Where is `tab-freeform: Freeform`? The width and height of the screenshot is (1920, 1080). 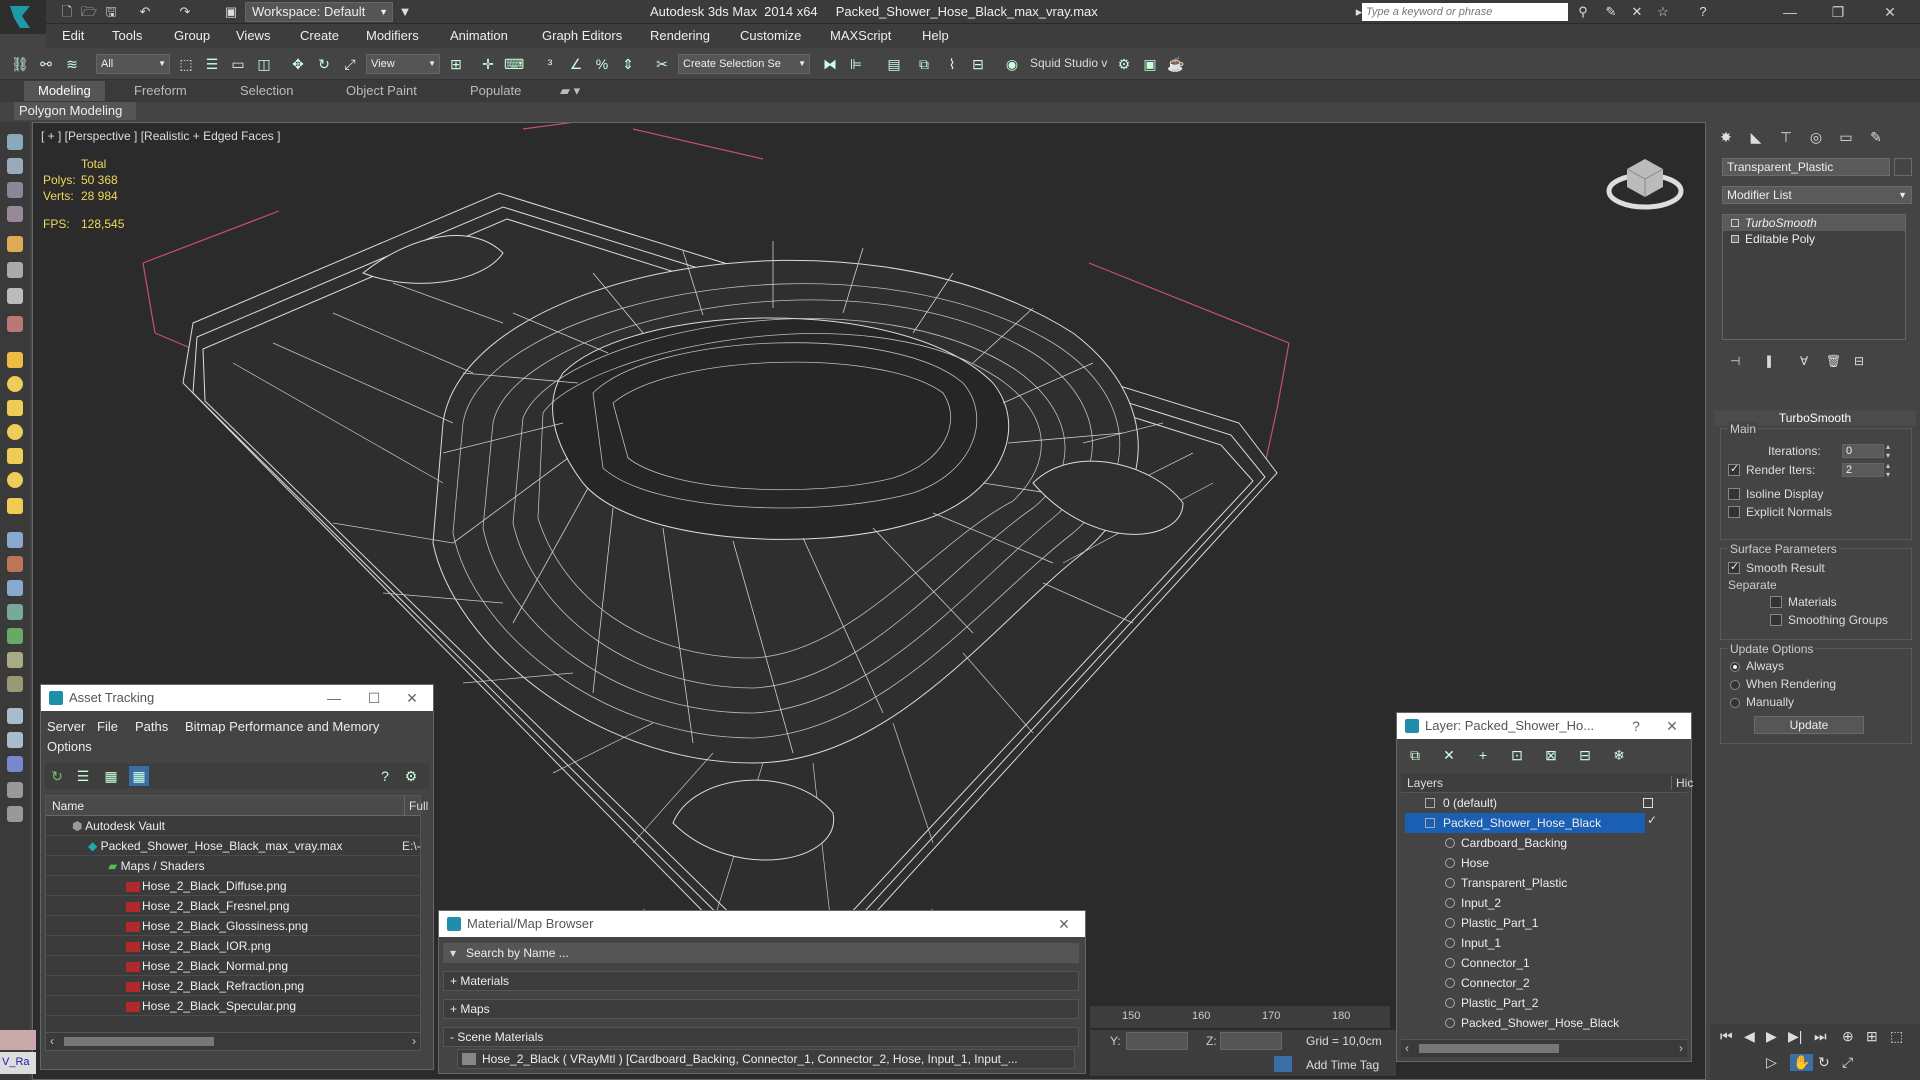
tab-freeform: Freeform is located at coordinates (160, 90).